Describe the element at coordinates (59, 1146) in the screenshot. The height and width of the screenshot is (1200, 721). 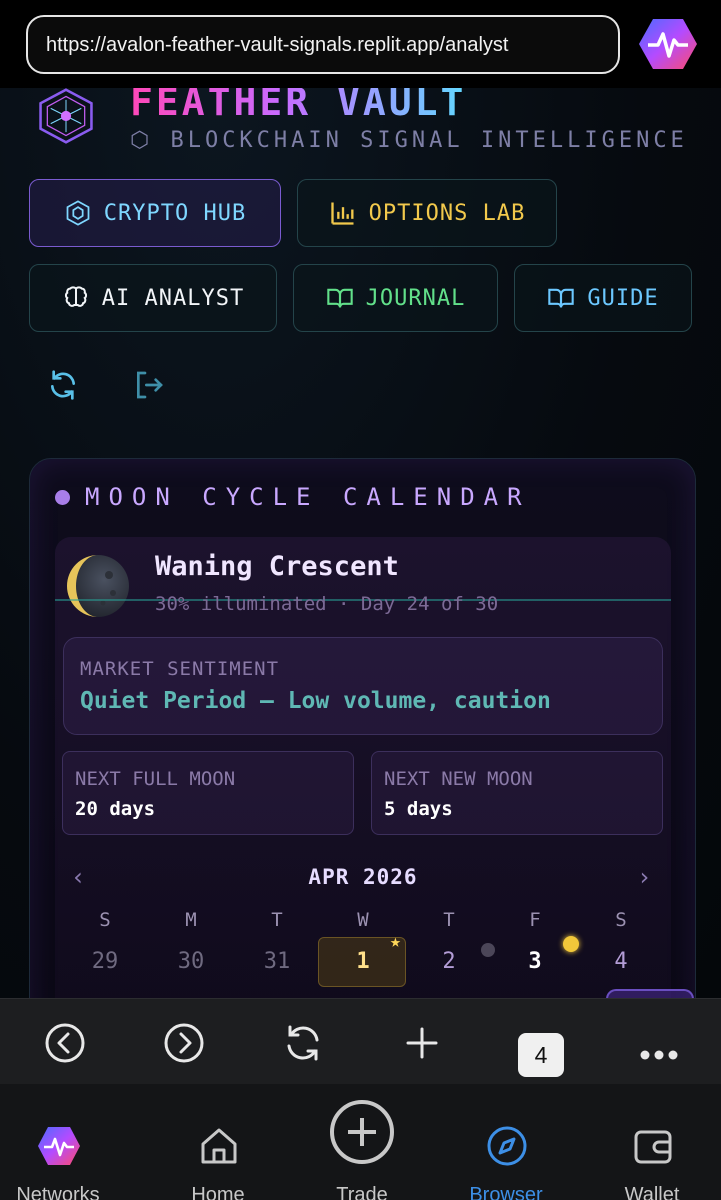
I see `networks-icon` at that location.